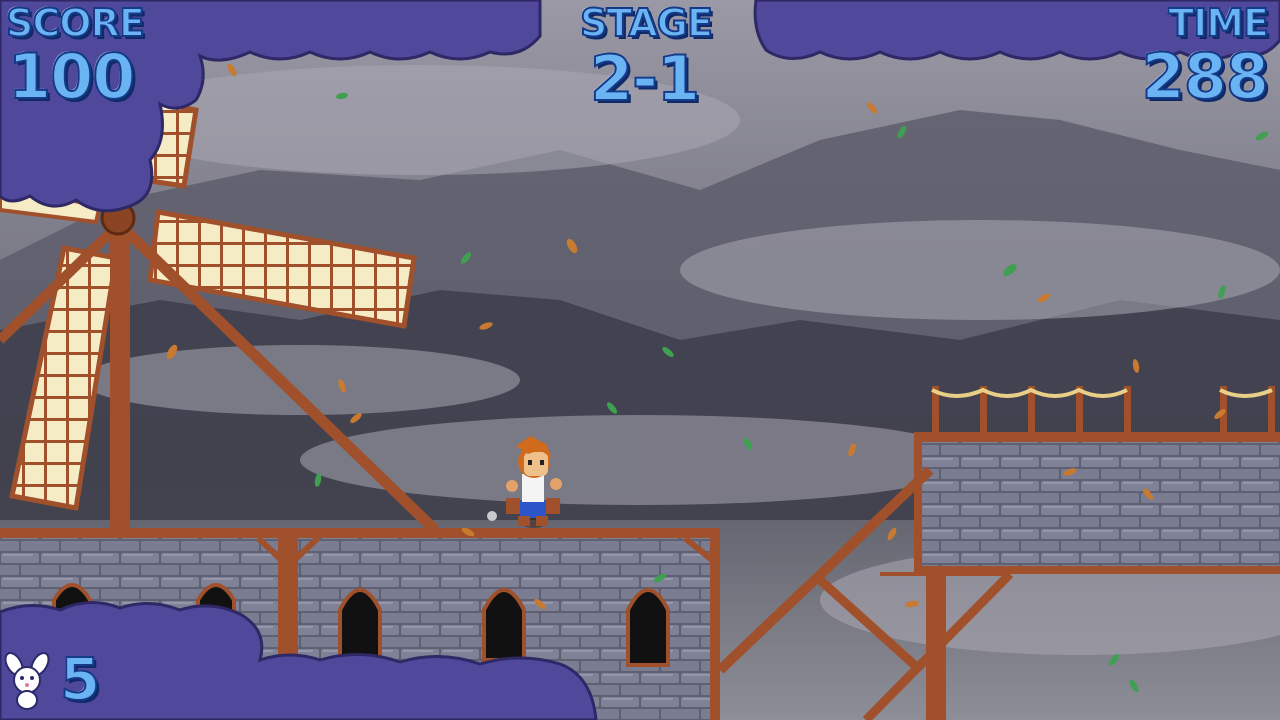  What do you see at coordinates (80, 679) in the screenshot?
I see `lives-count: 5` at bounding box center [80, 679].